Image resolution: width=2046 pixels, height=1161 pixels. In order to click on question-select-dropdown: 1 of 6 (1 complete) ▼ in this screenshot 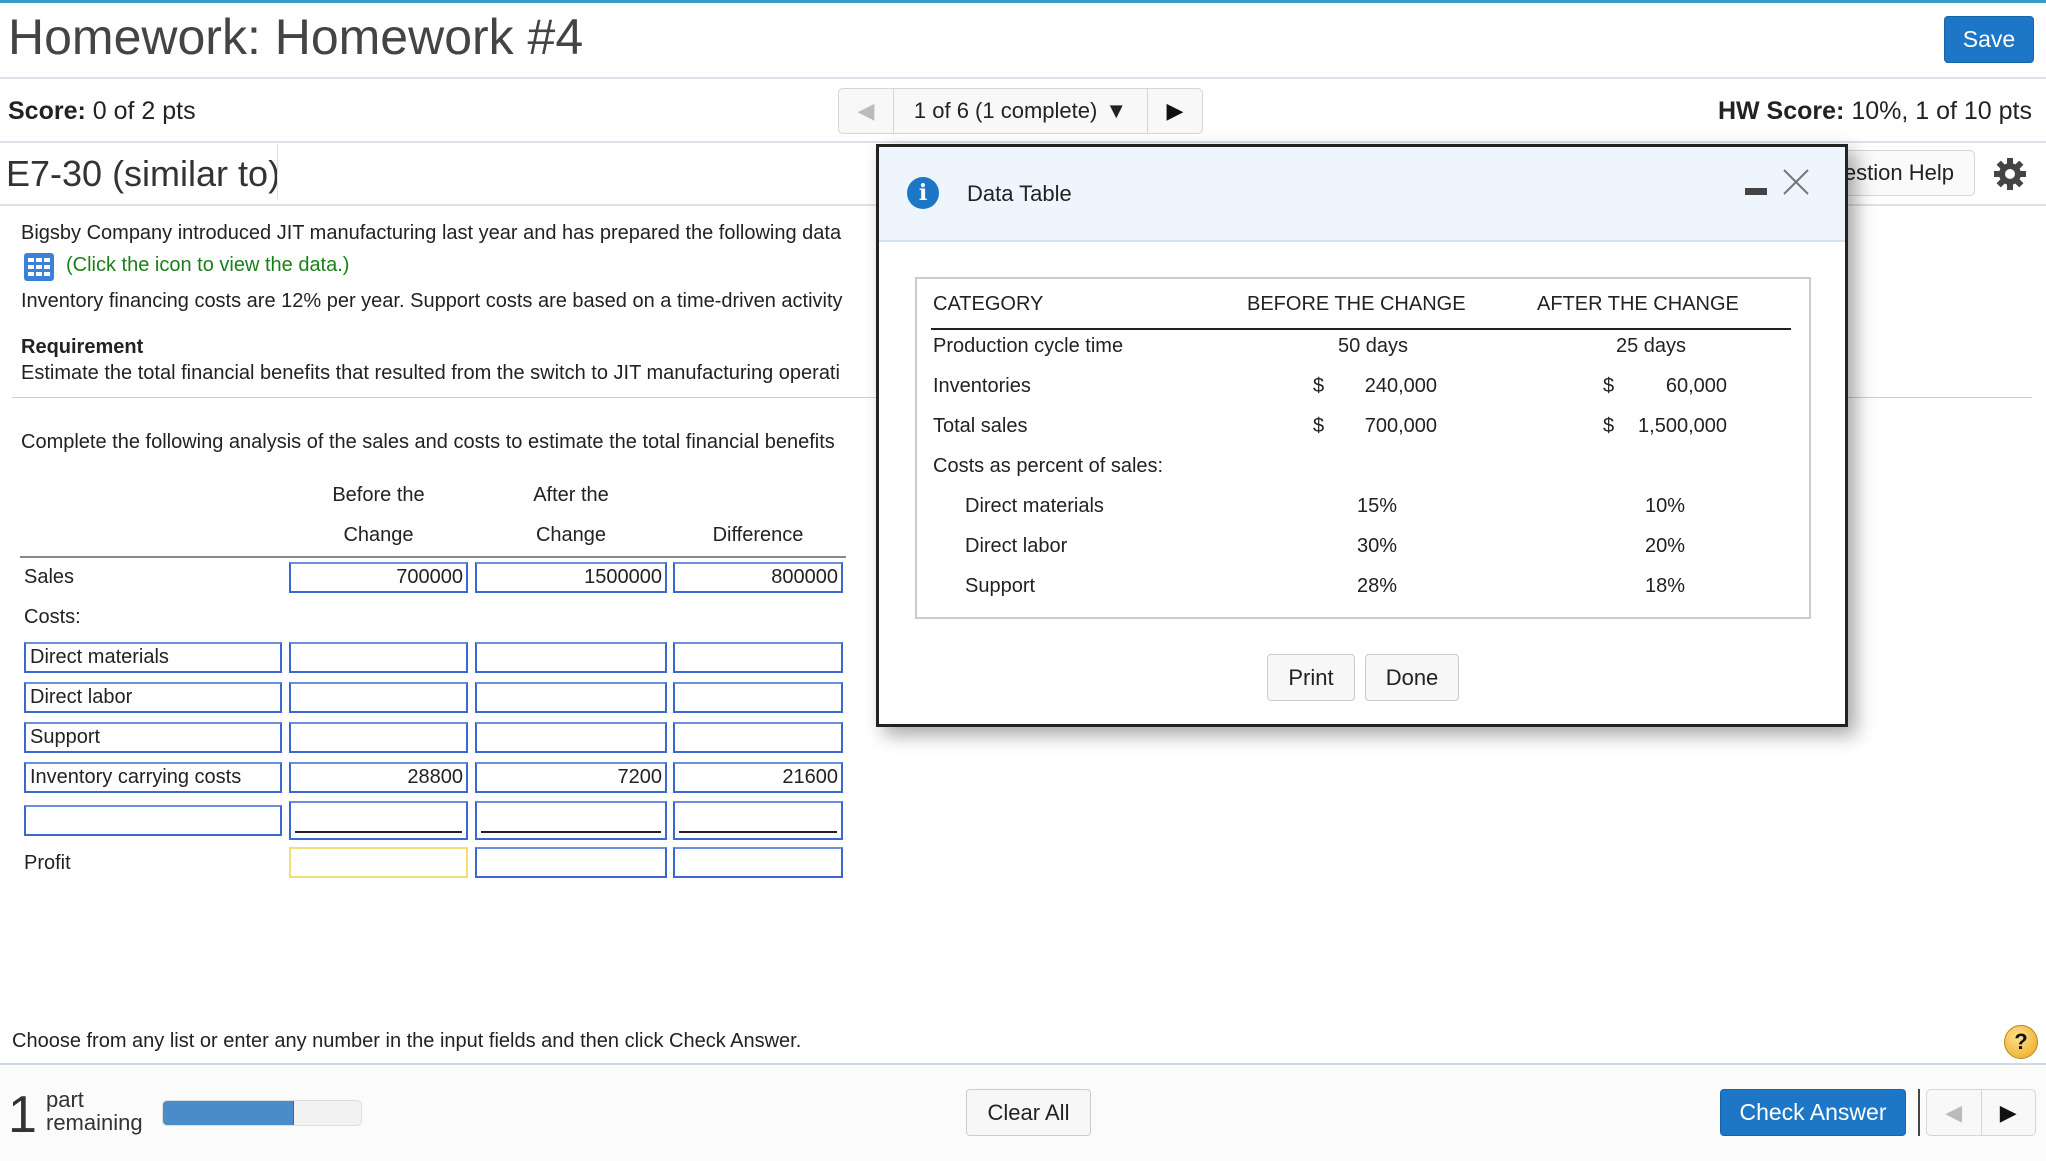, I will do `click(1021, 111)`.